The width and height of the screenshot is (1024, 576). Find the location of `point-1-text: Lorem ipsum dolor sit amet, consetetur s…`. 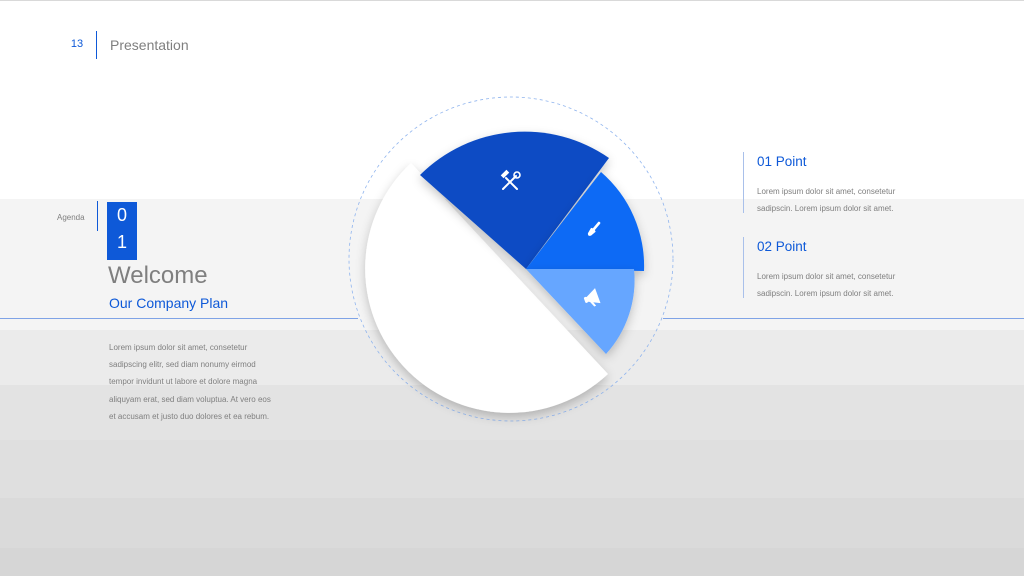

point-1-text: Lorem ipsum dolor sit amet, consetetur s… is located at coordinates (857, 200).